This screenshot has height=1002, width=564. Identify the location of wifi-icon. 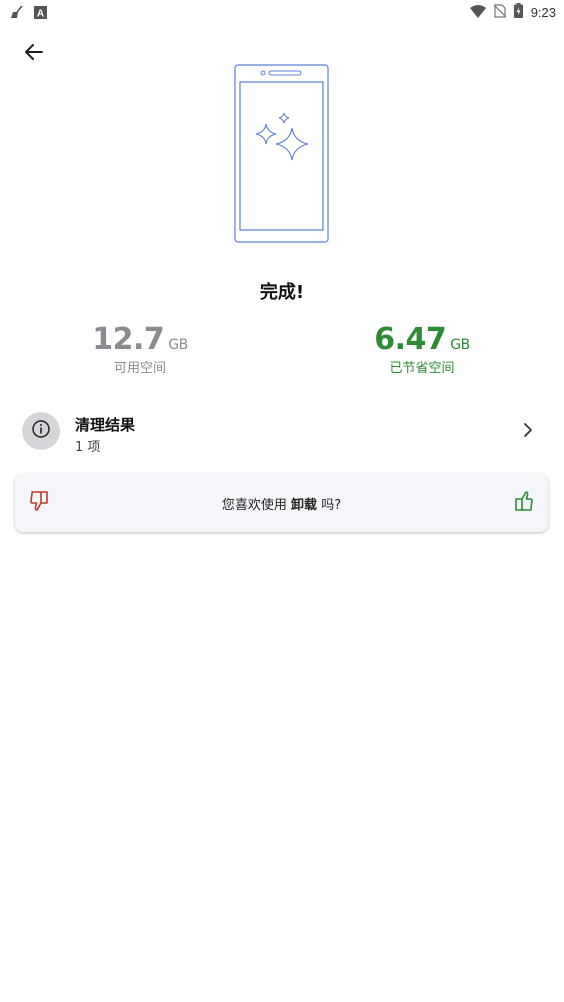
(477, 12).